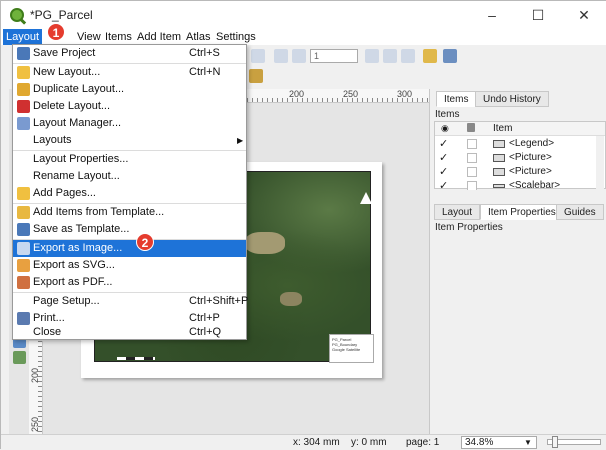  I want to click on map-clearing, so click(265, 243).